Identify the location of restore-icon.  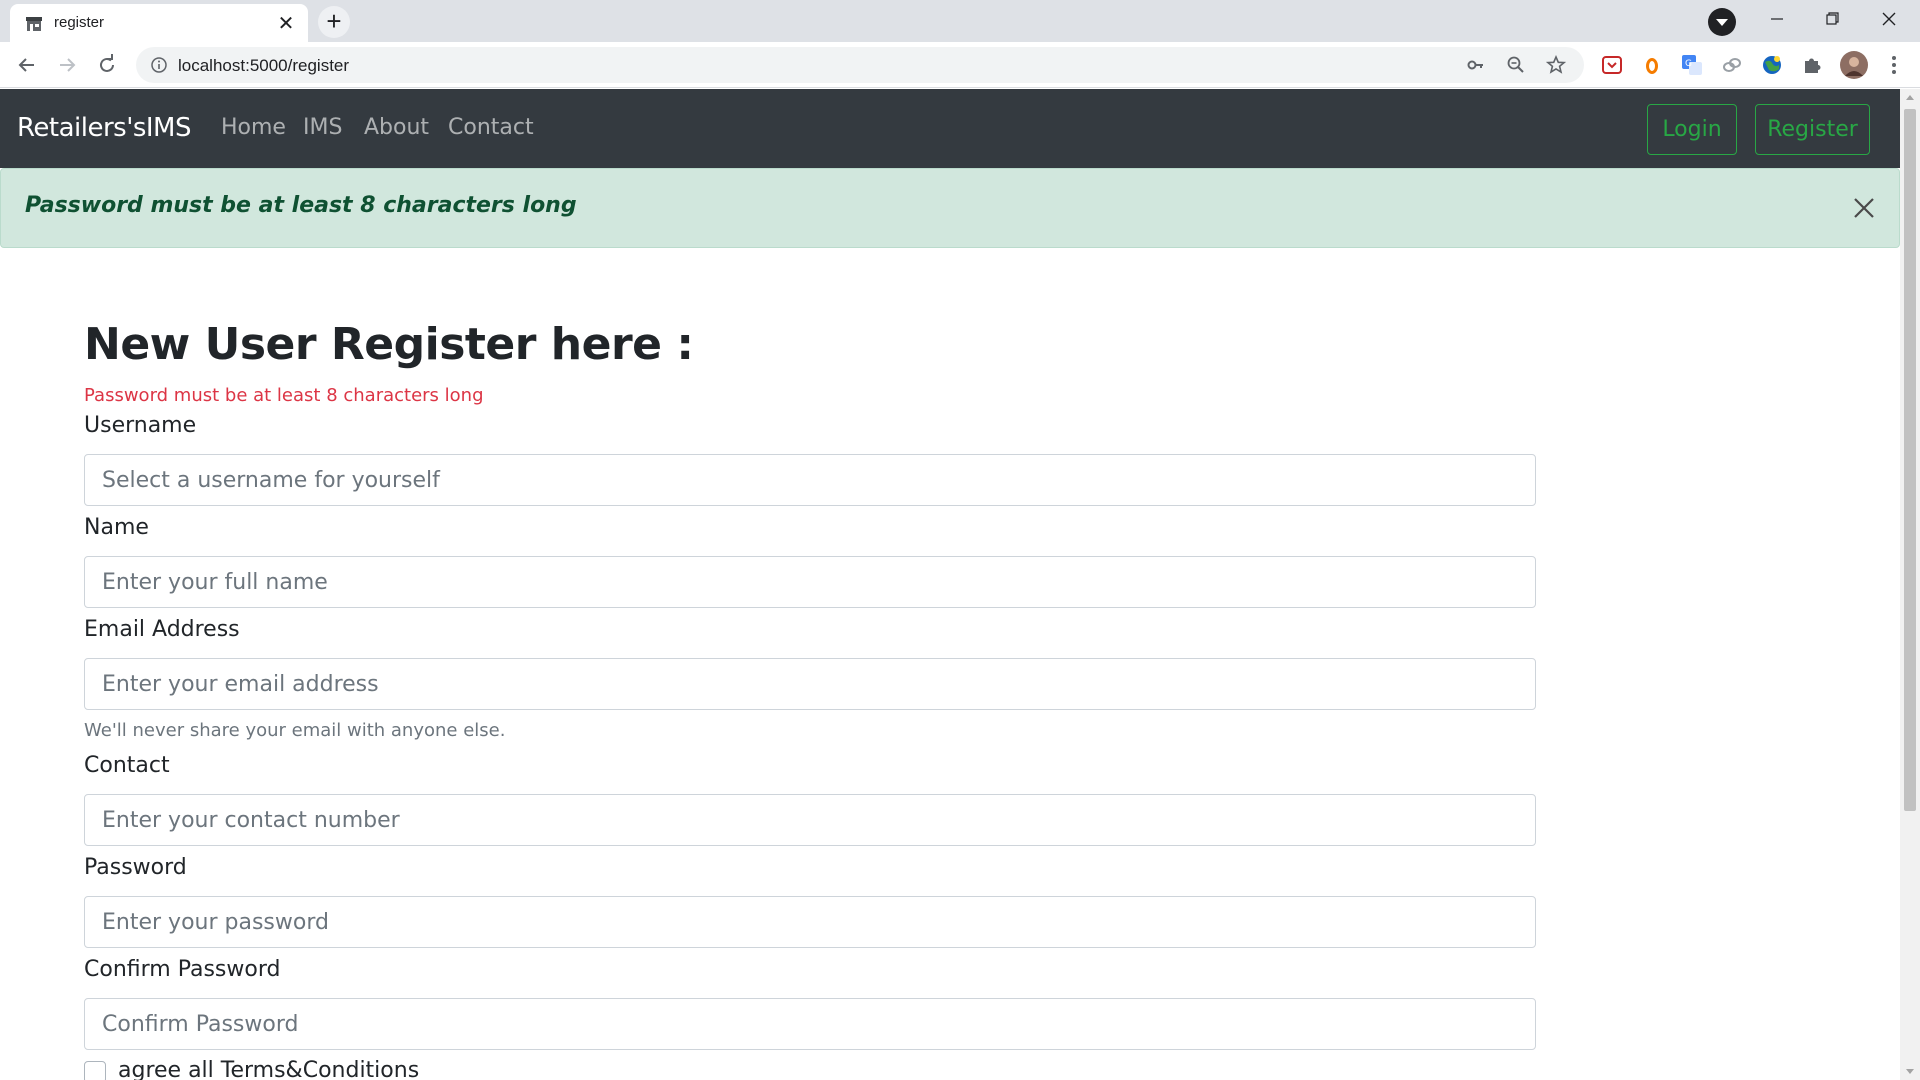
(1833, 19).